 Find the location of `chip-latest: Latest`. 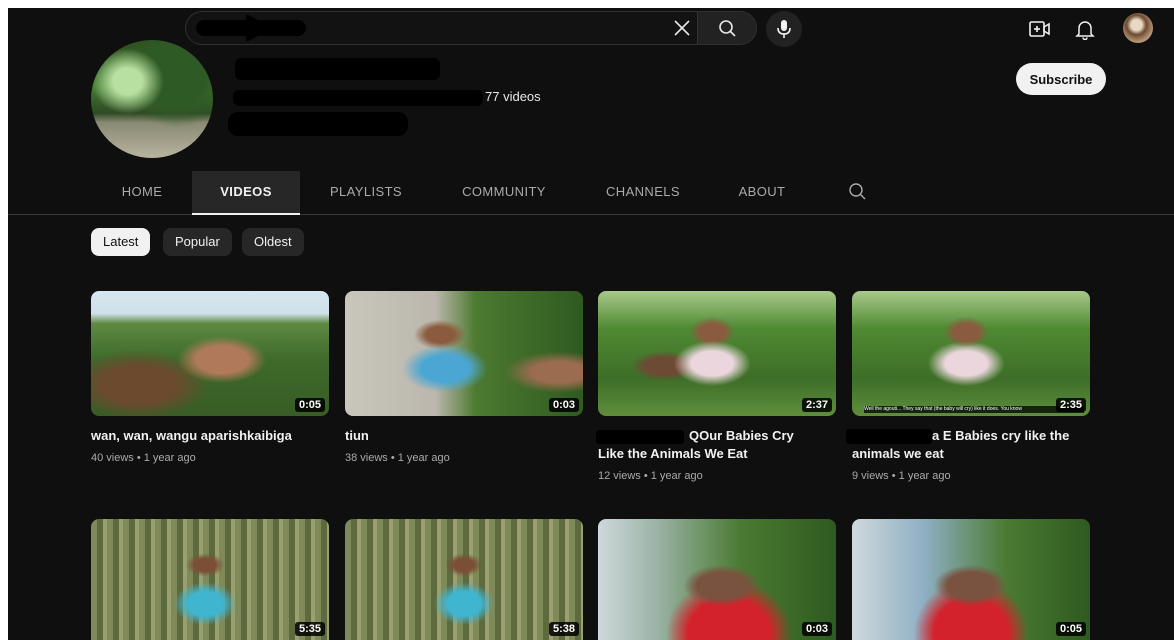

chip-latest: Latest is located at coordinates (121, 242).